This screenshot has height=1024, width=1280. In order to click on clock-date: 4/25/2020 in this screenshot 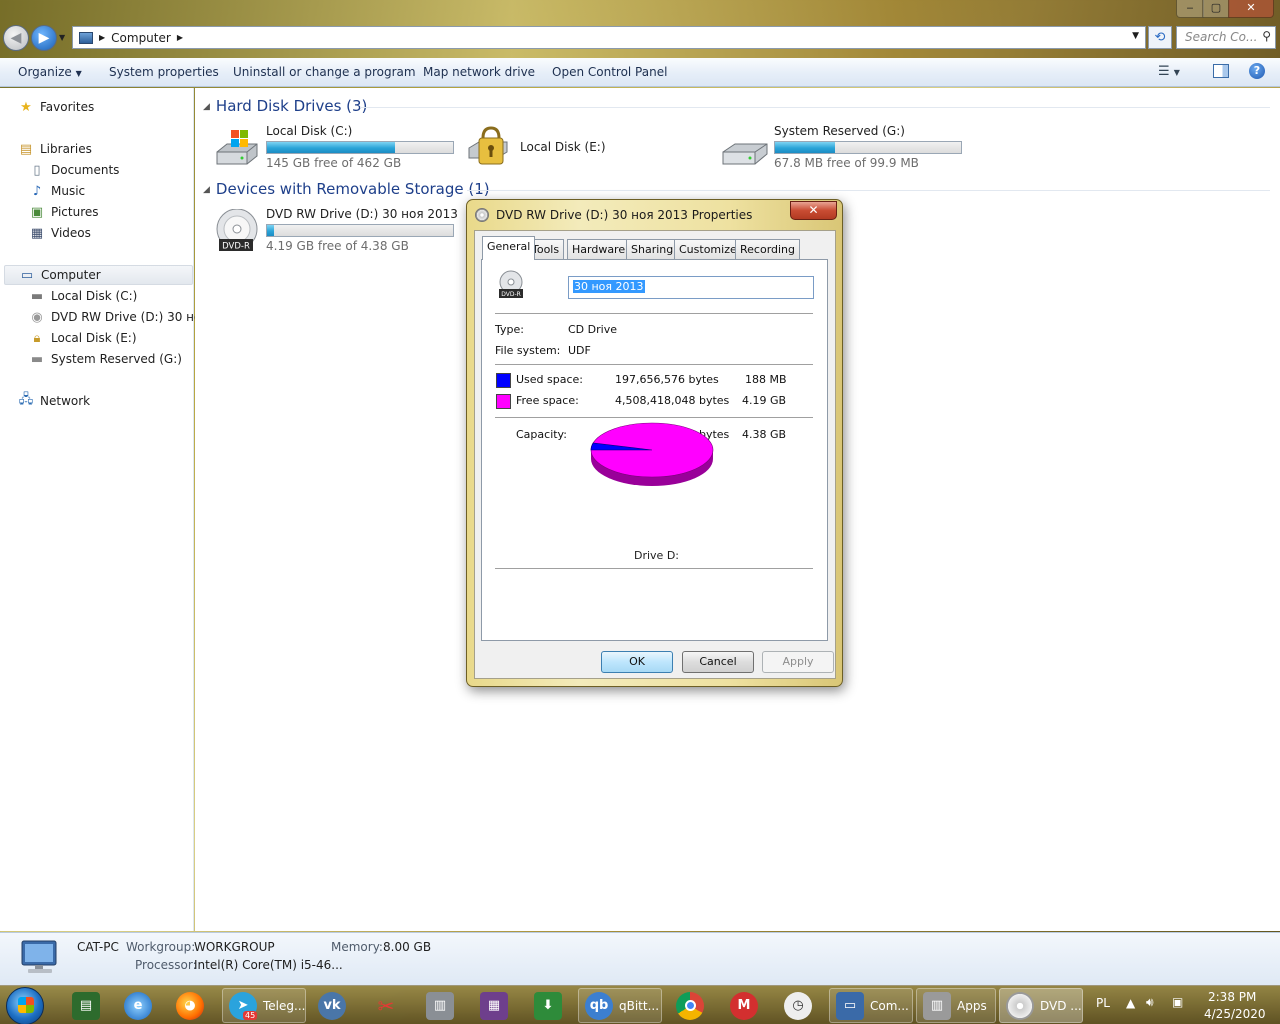, I will do `click(1235, 1014)`.